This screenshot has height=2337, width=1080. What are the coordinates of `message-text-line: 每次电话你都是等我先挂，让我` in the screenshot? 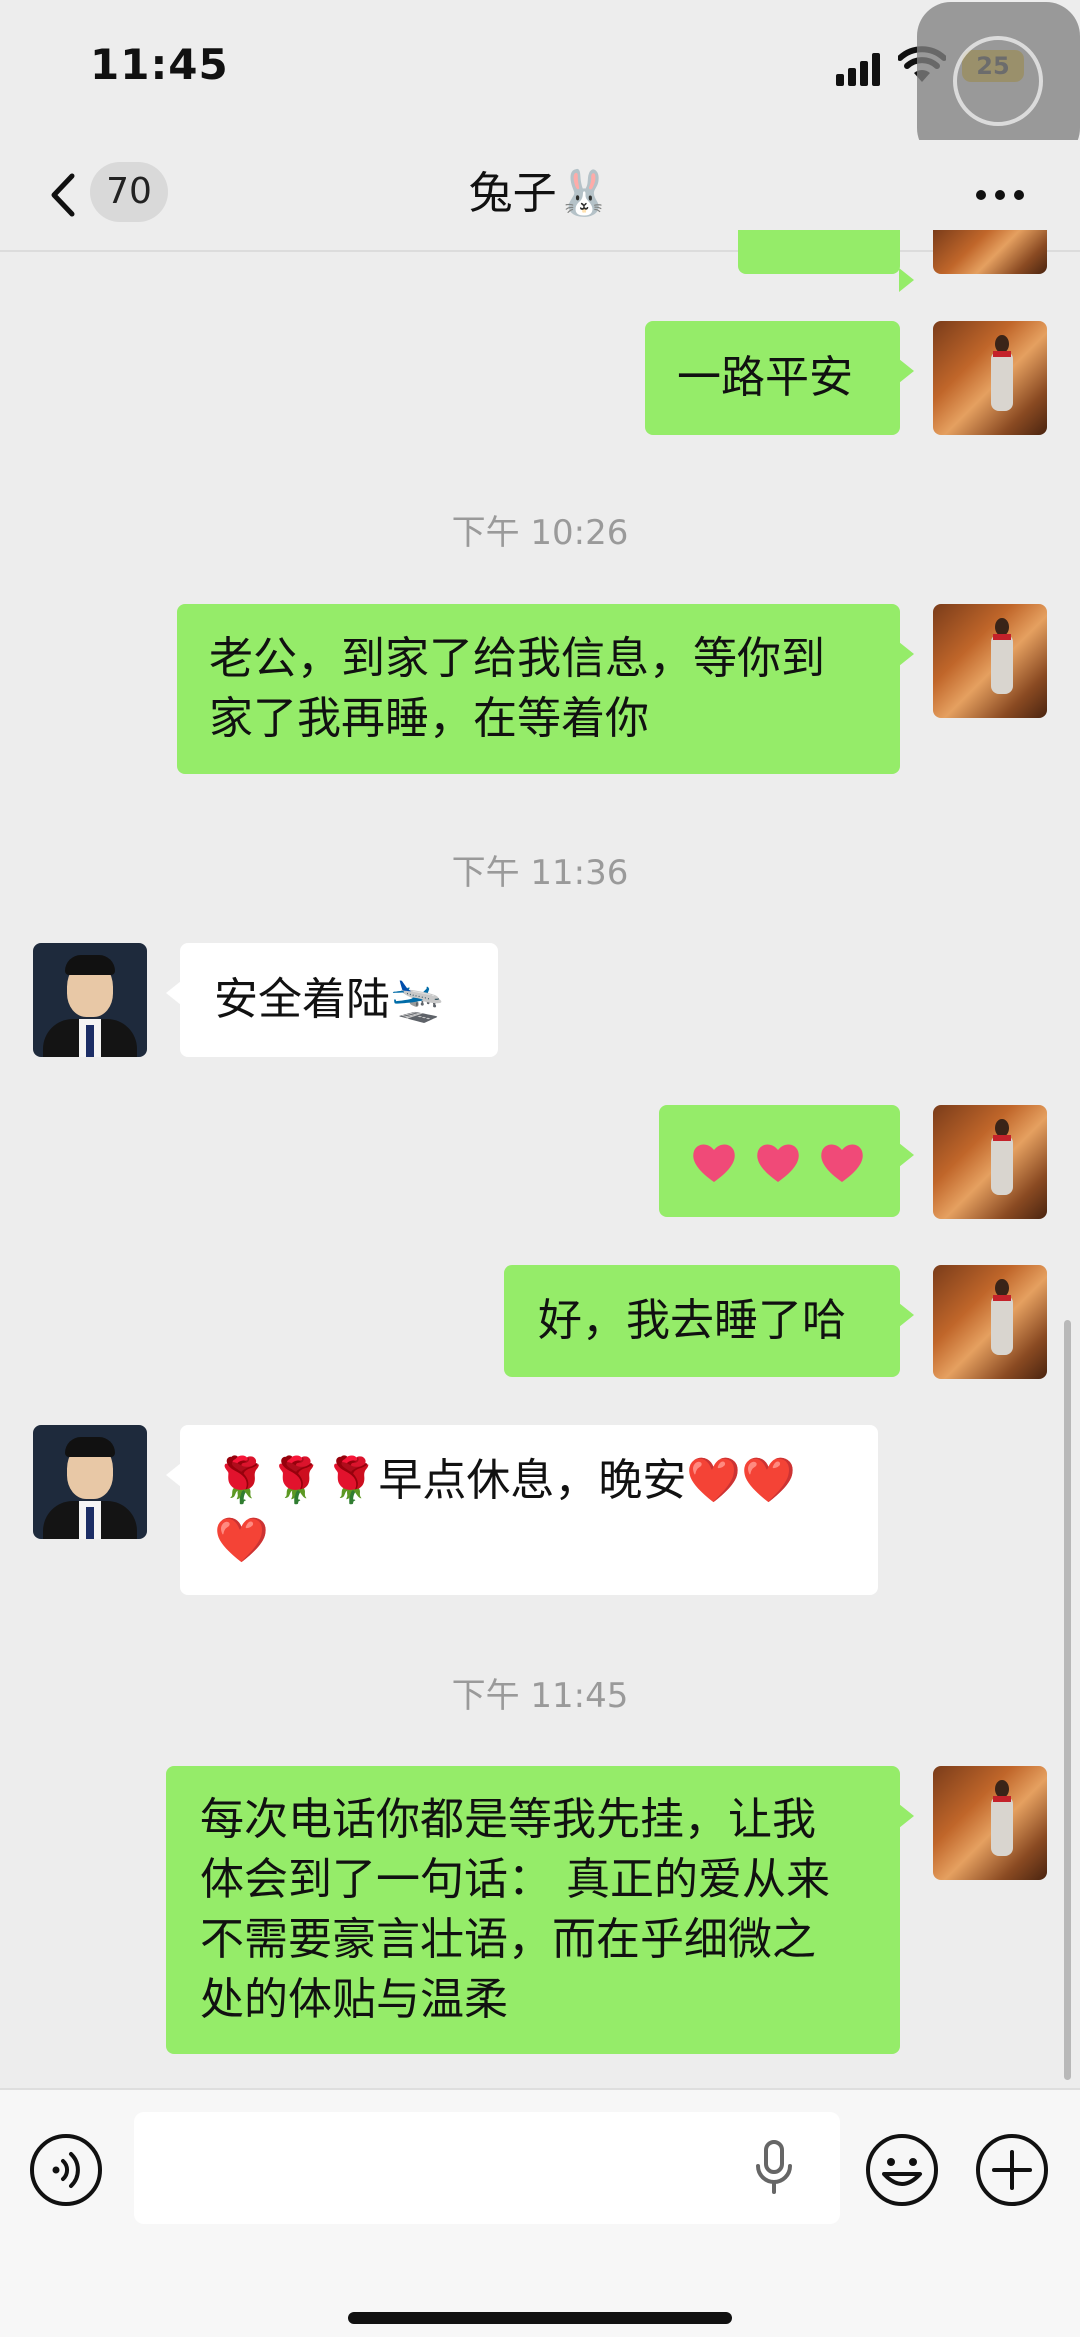 It's located at (508, 1819).